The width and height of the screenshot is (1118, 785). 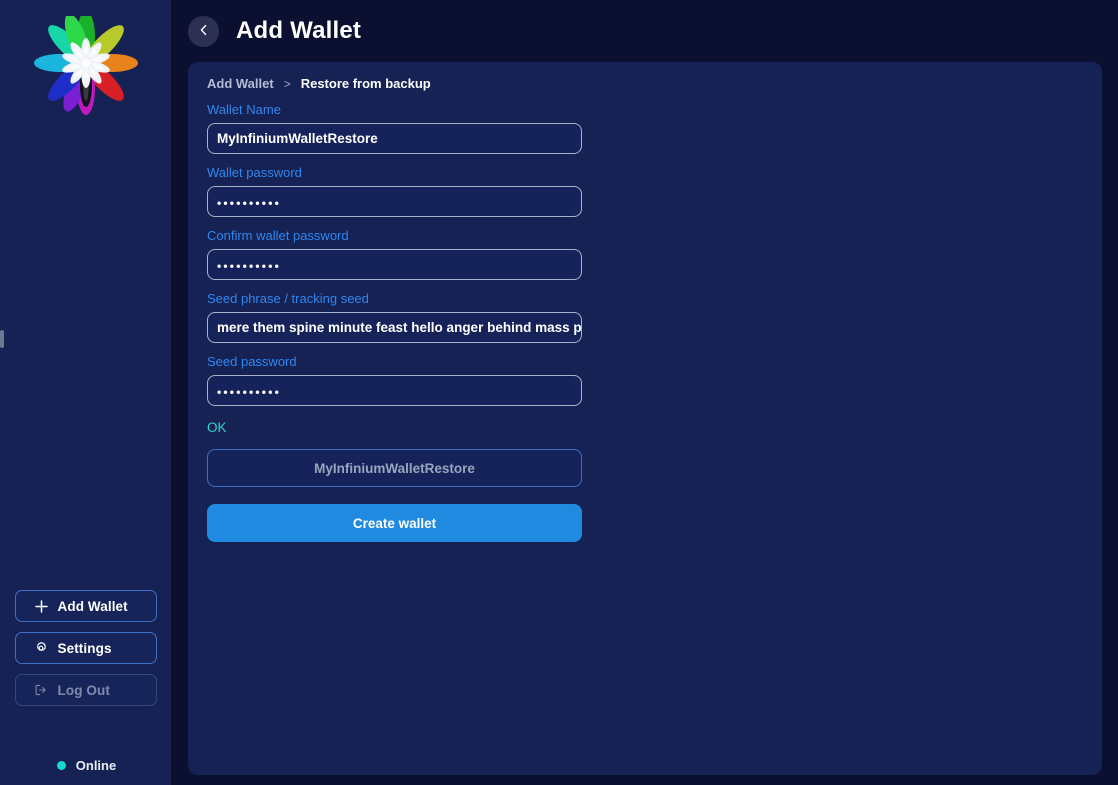 What do you see at coordinates (297, 138) in the screenshot?
I see `wallet-name-value: MyInfiniumWalletRestore` at bounding box center [297, 138].